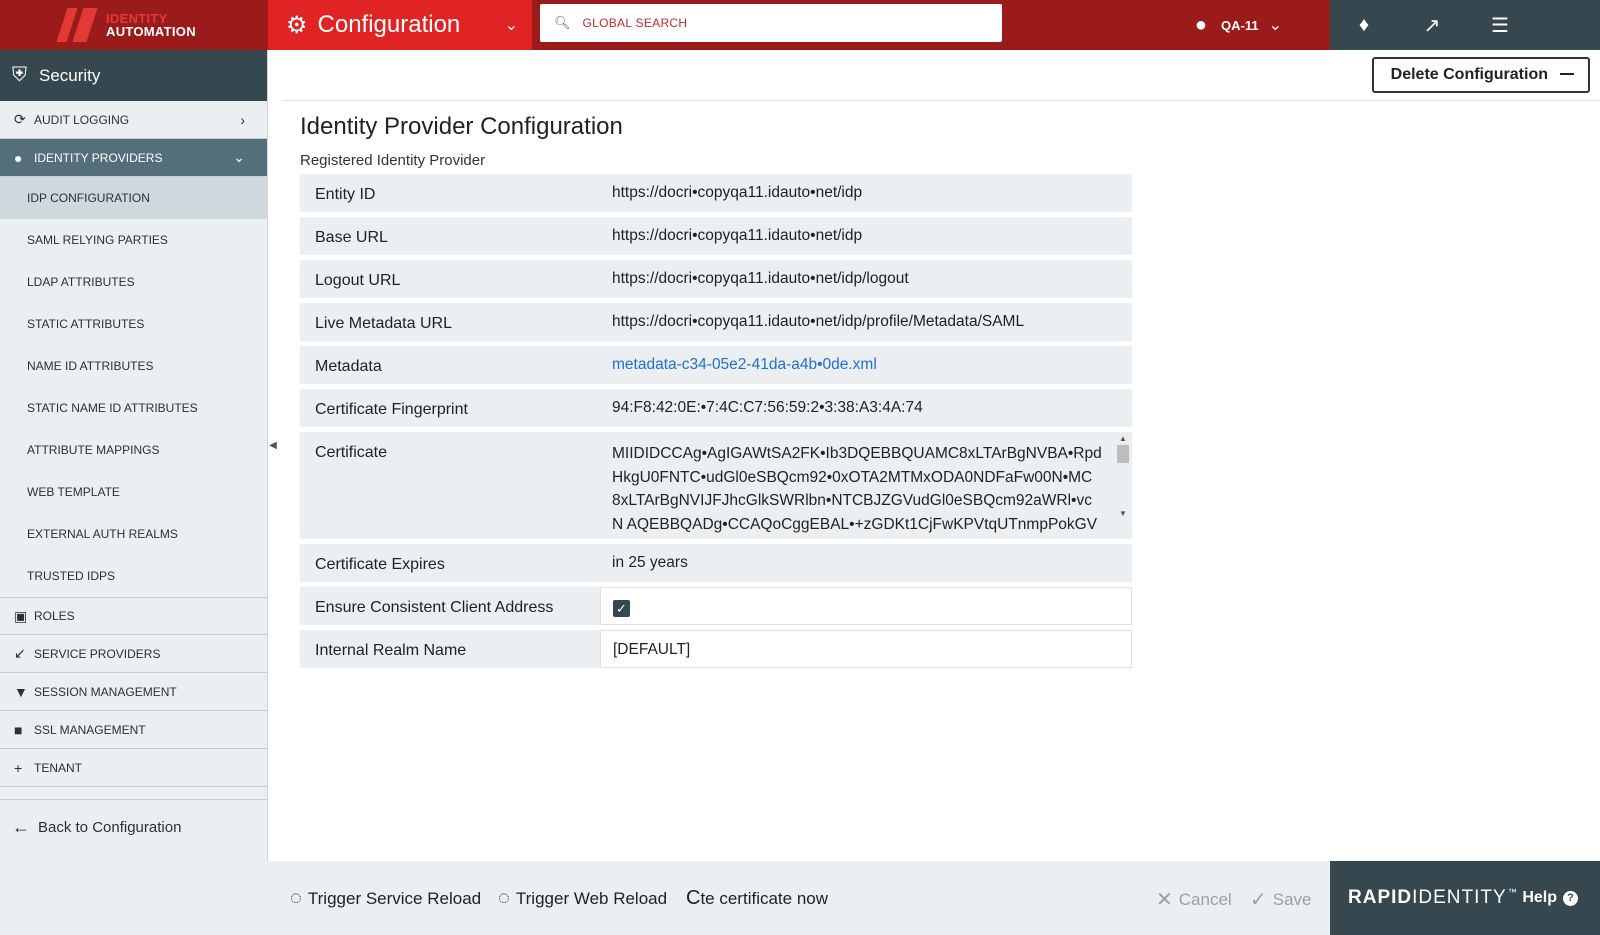  I want to click on search-input, so click(772, 23).